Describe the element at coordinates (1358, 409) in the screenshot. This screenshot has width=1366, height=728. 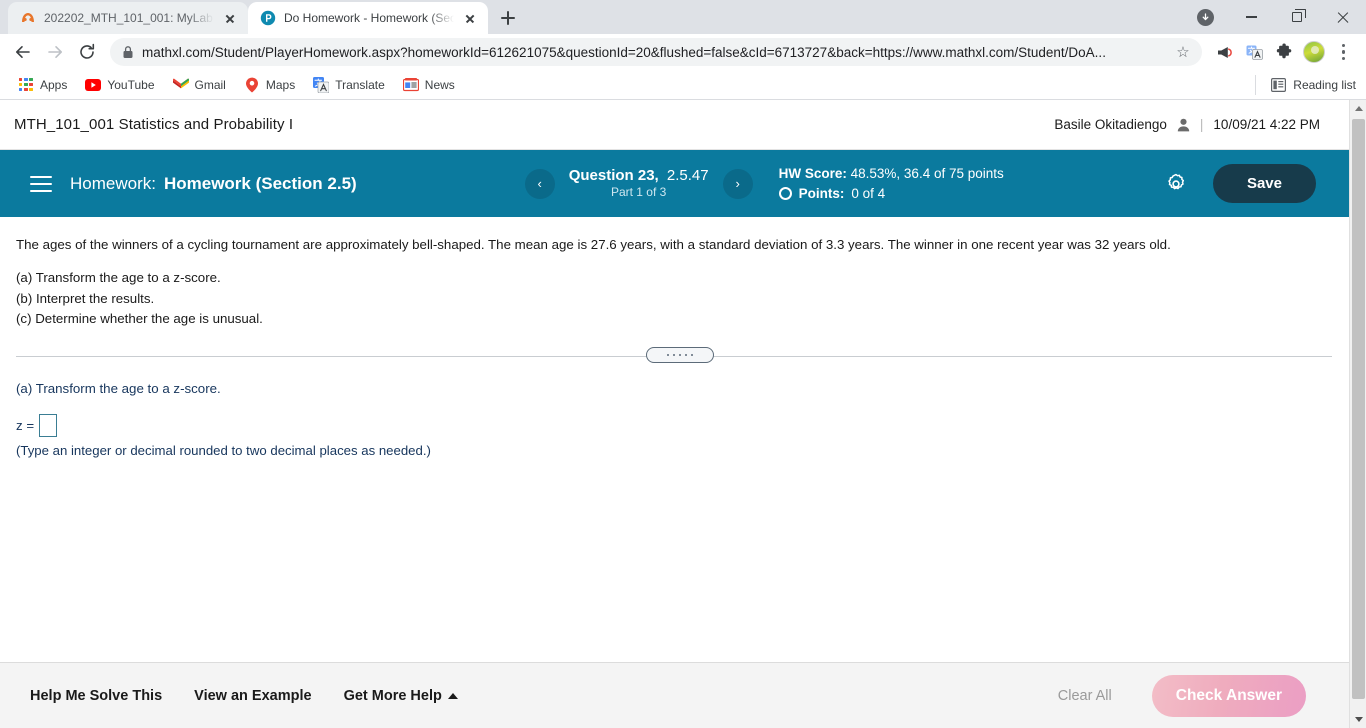
I see `scrollbar-thumb` at that location.